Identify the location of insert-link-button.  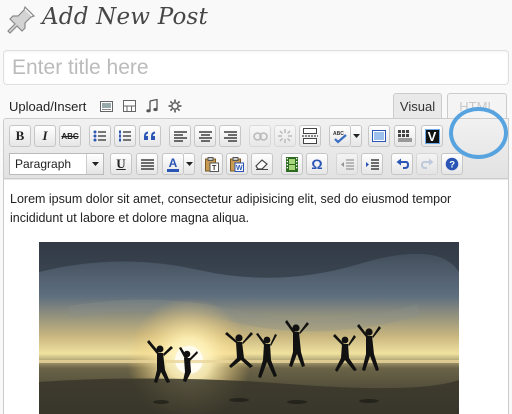
(260, 136).